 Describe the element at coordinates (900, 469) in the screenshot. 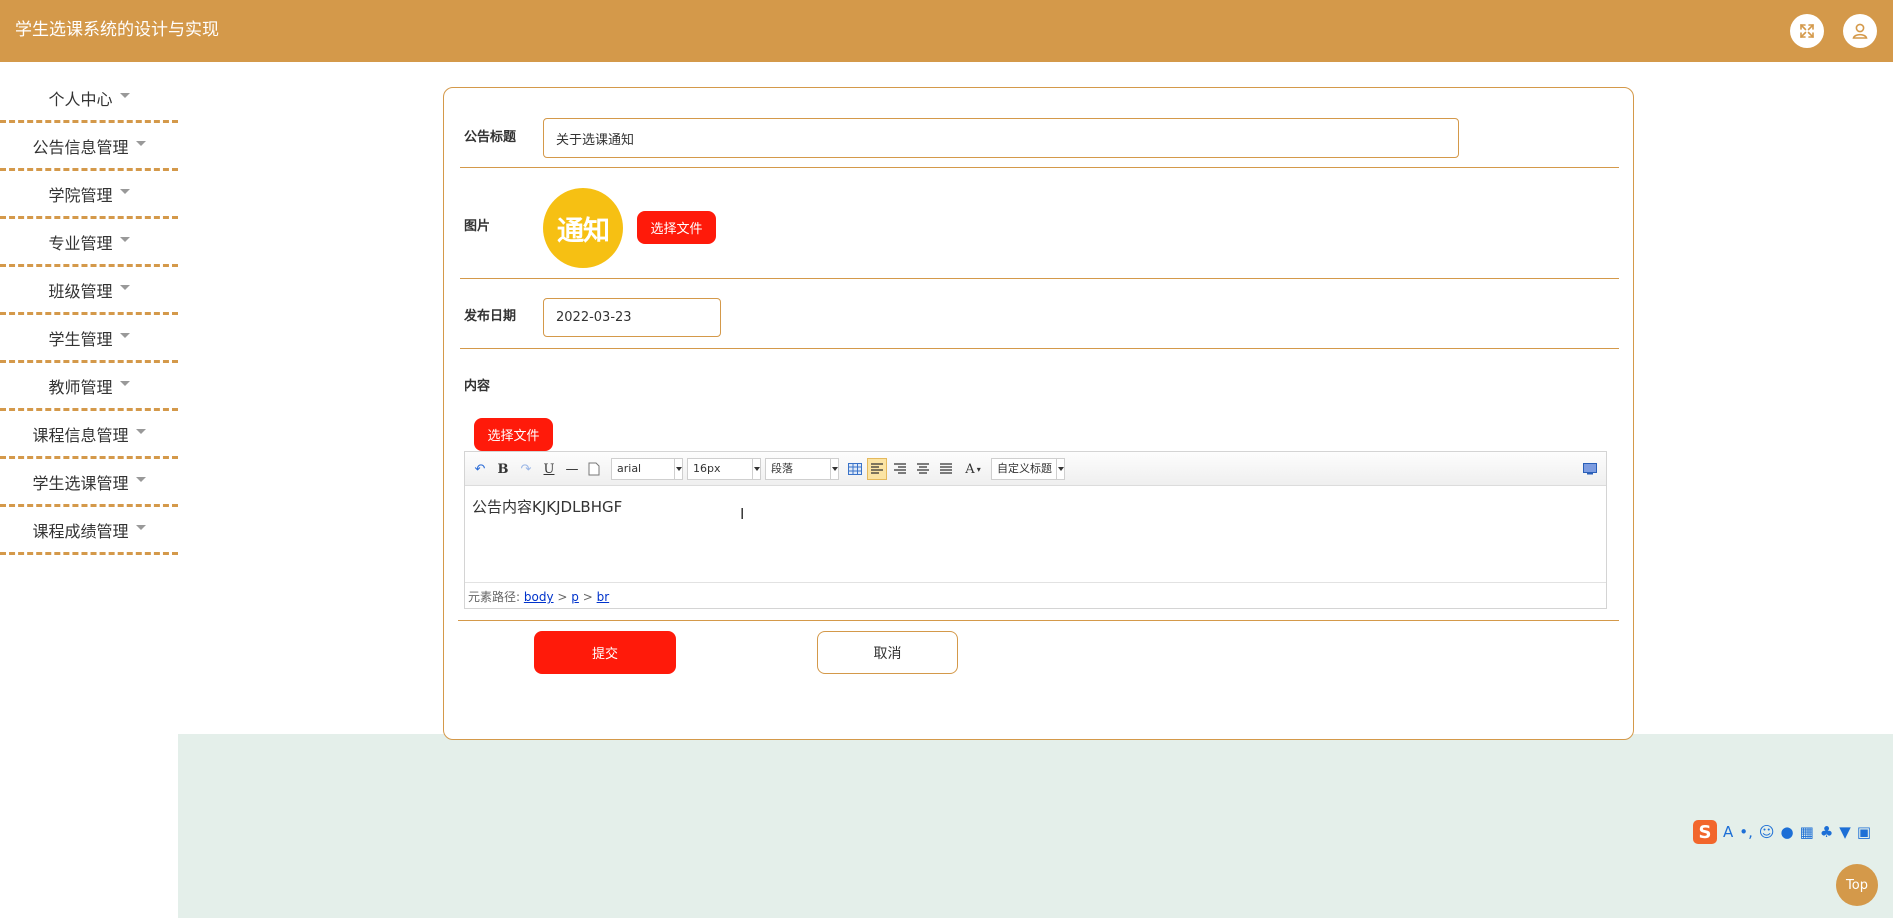

I see `align-right-icon` at that location.